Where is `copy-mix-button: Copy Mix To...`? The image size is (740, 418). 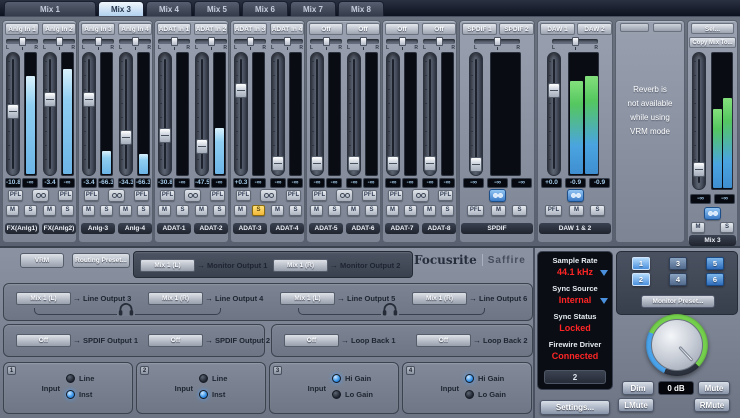
copy-mix-button: Copy Mix To... is located at coordinates (712, 42).